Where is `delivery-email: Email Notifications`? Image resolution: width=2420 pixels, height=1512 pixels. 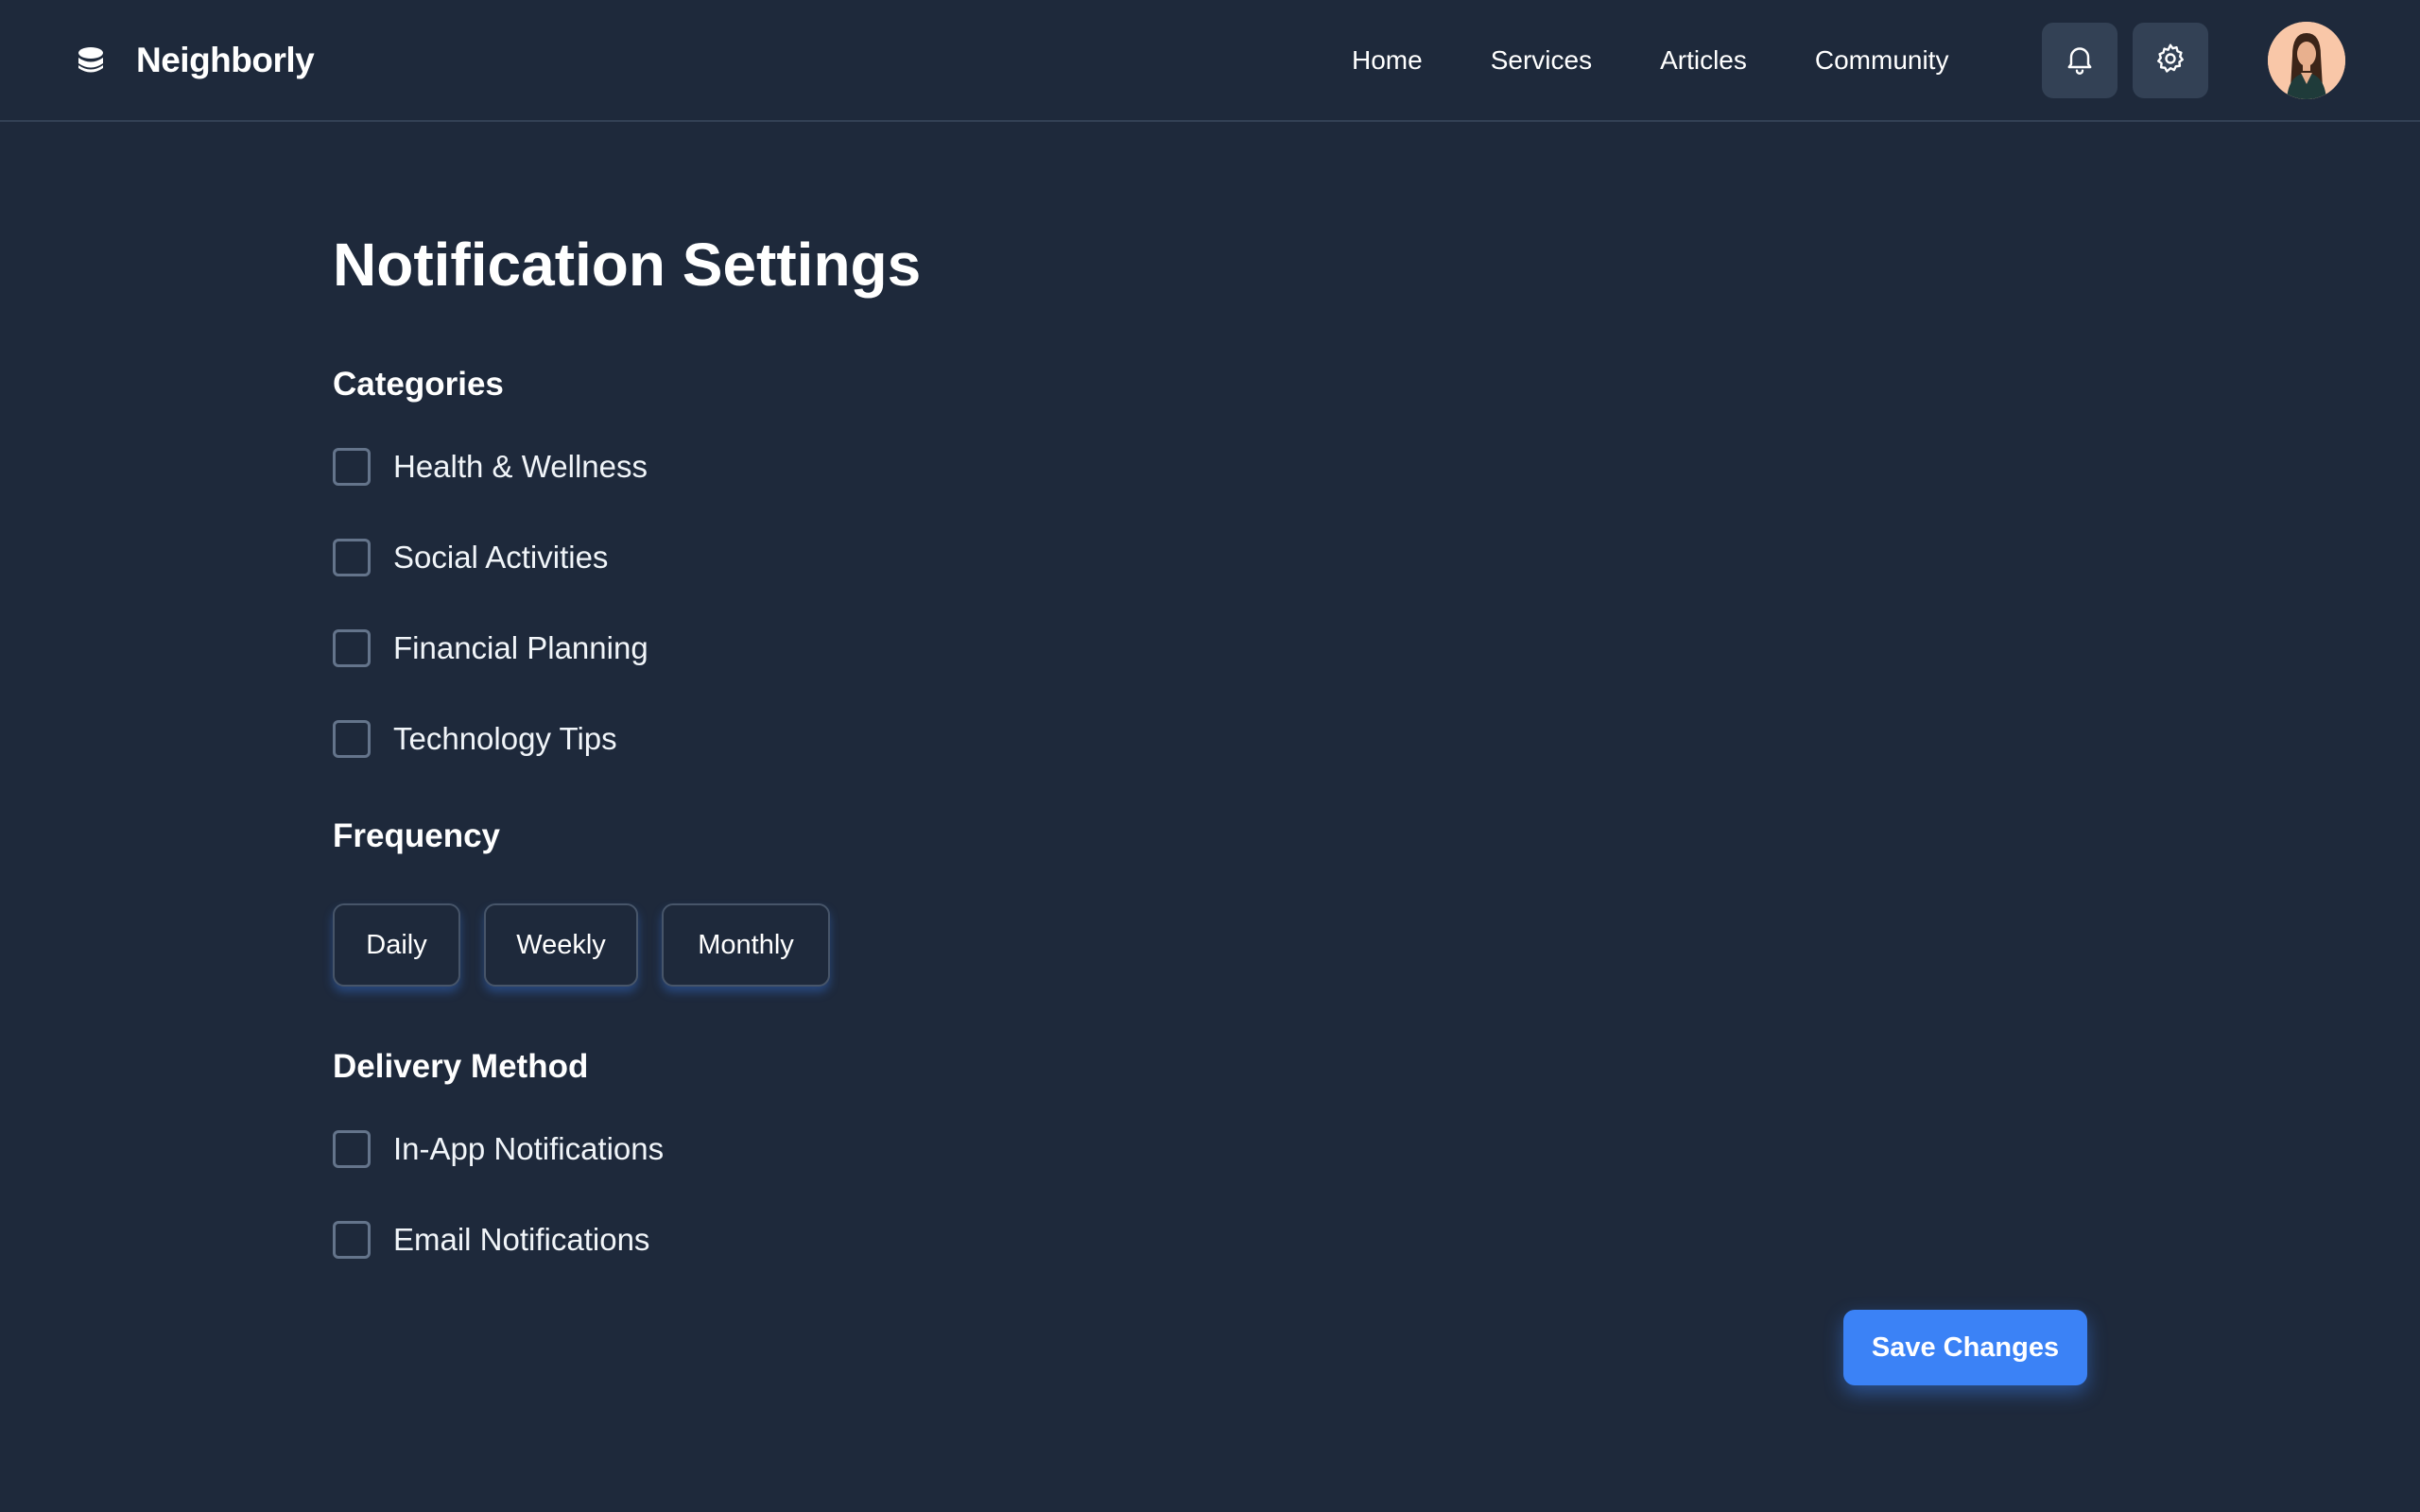
delivery-email: Email Notifications is located at coordinates (491, 1240).